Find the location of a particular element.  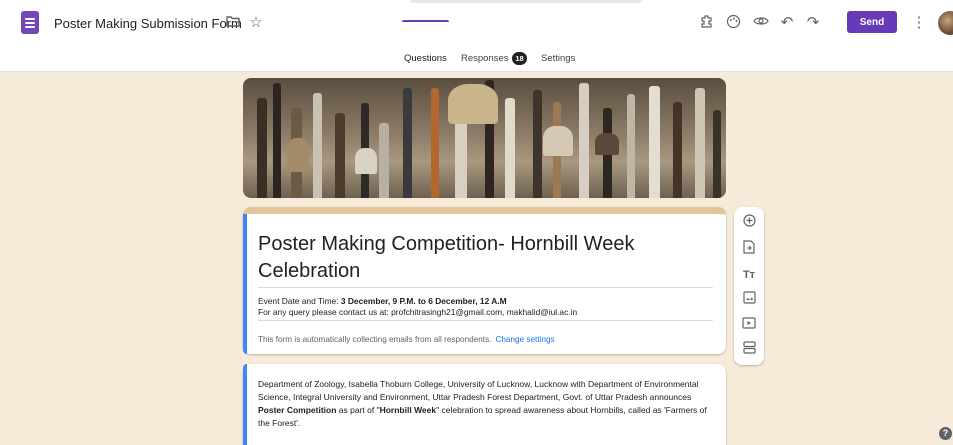

date-prefix: Event Date and Time: is located at coordinates (299, 301).